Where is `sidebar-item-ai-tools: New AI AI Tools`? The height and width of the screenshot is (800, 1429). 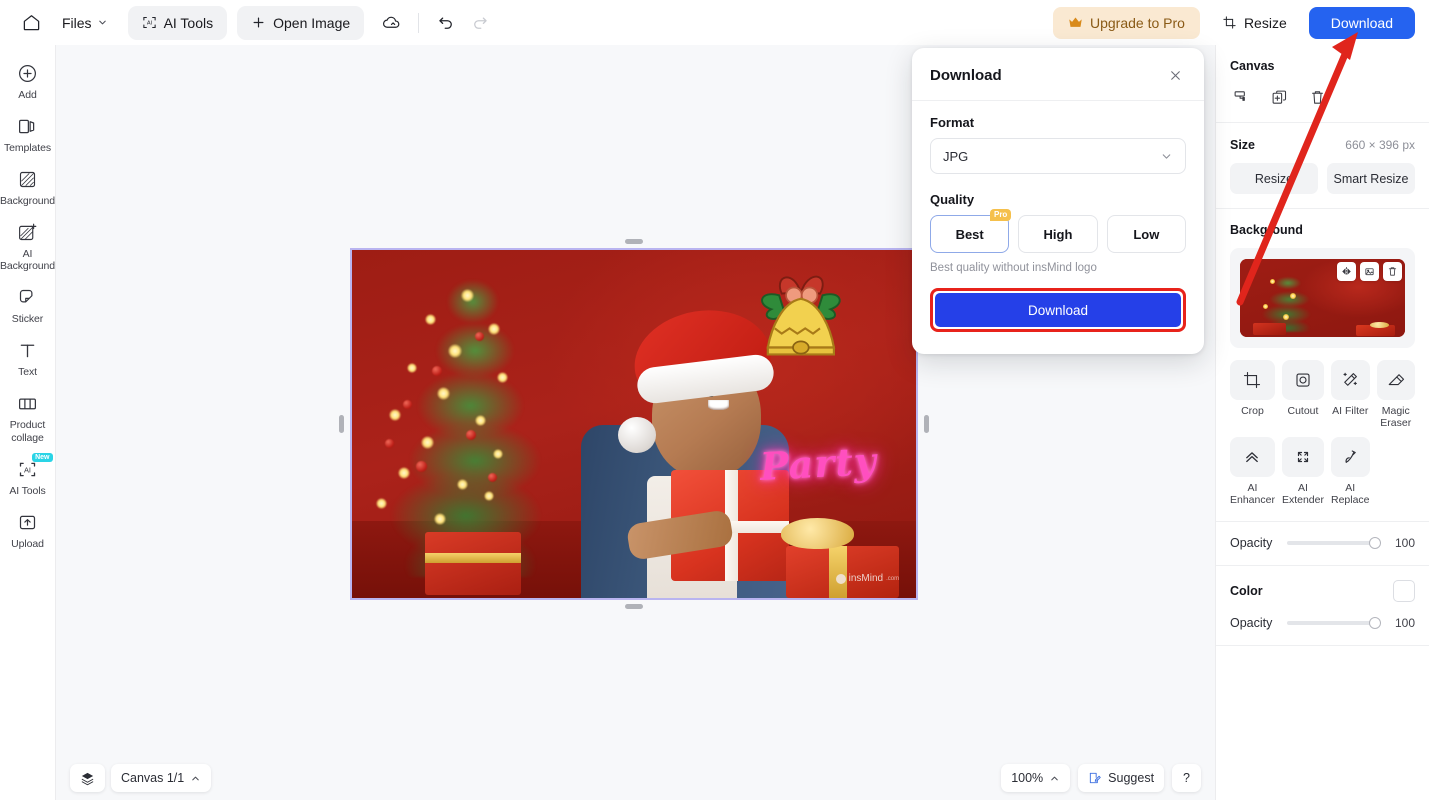
sidebar-item-ai-tools: New AI AI Tools is located at coordinates (28, 477).